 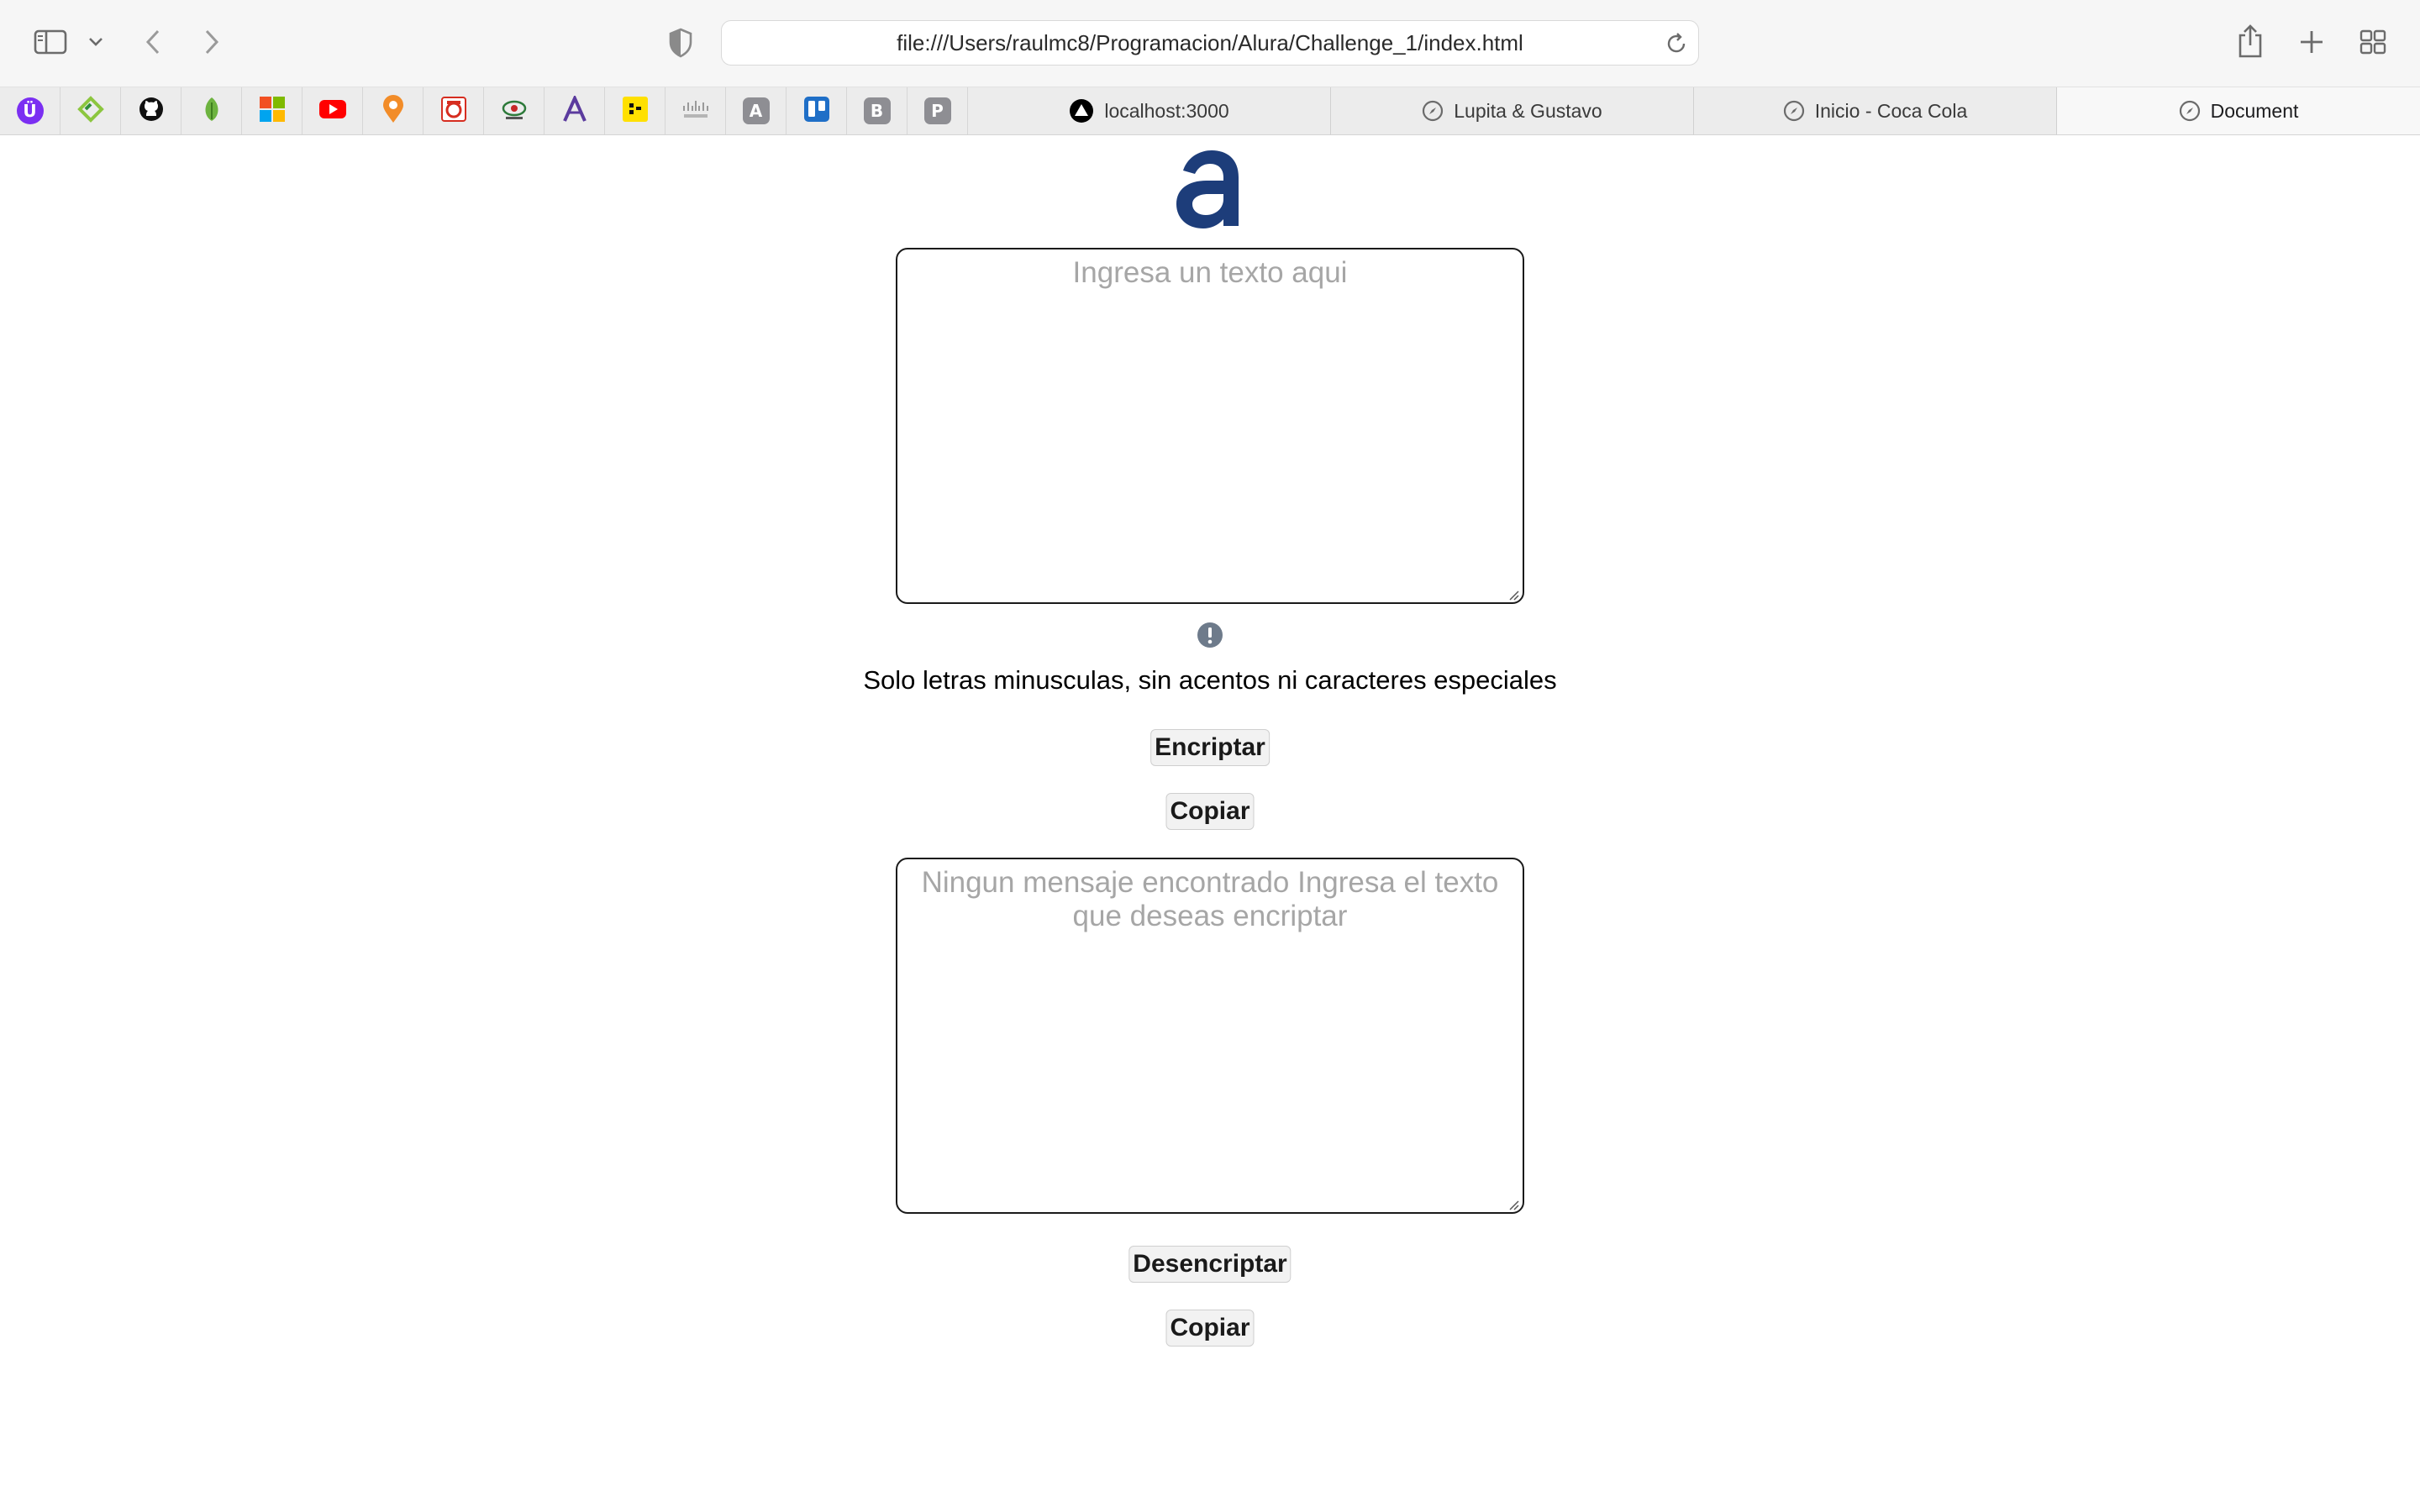 I want to click on bookmark-leaf, so click(x=212, y=110).